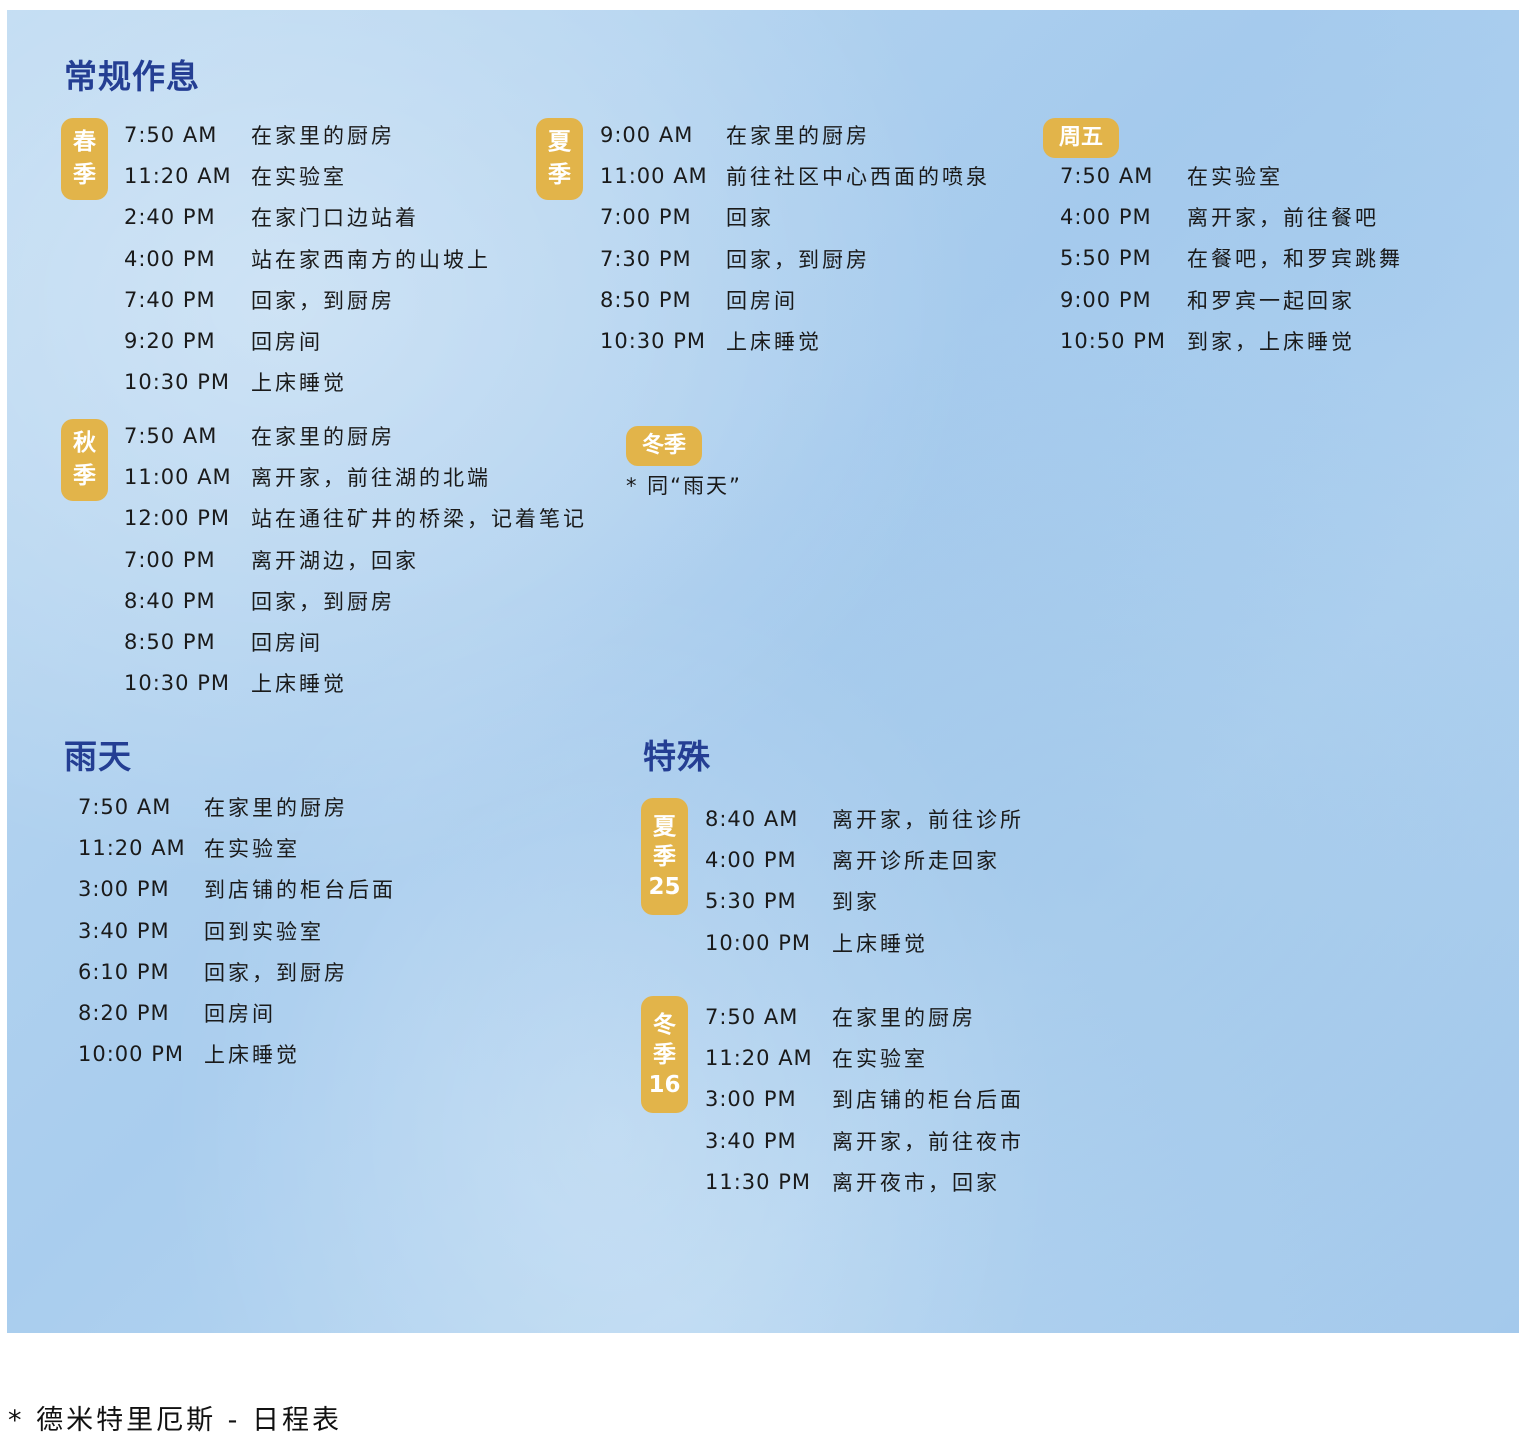  I want to click on schedule-row: 4:00 PM 站在家西南方的山坡上, so click(307, 258).